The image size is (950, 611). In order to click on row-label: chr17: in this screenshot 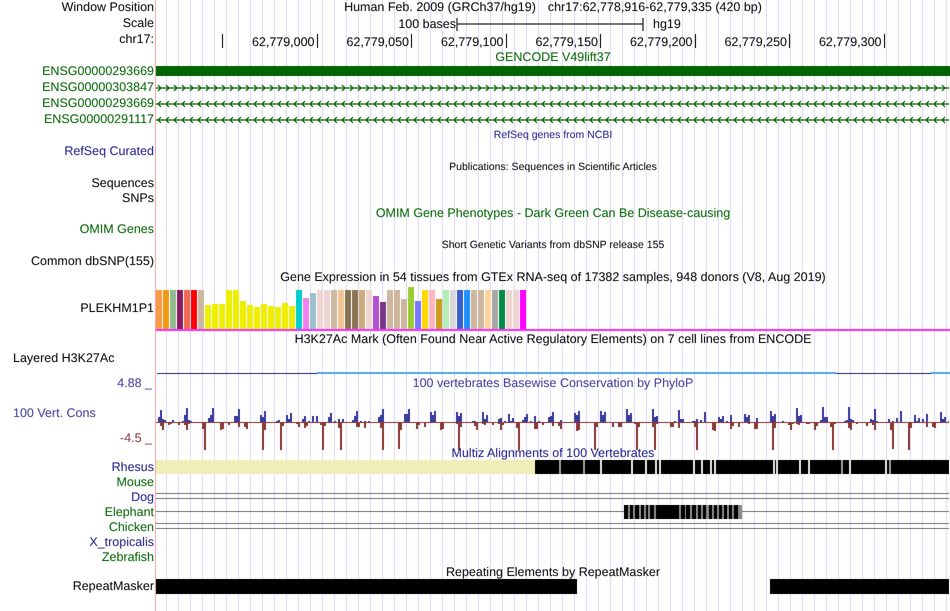, I will do `click(136, 40)`.